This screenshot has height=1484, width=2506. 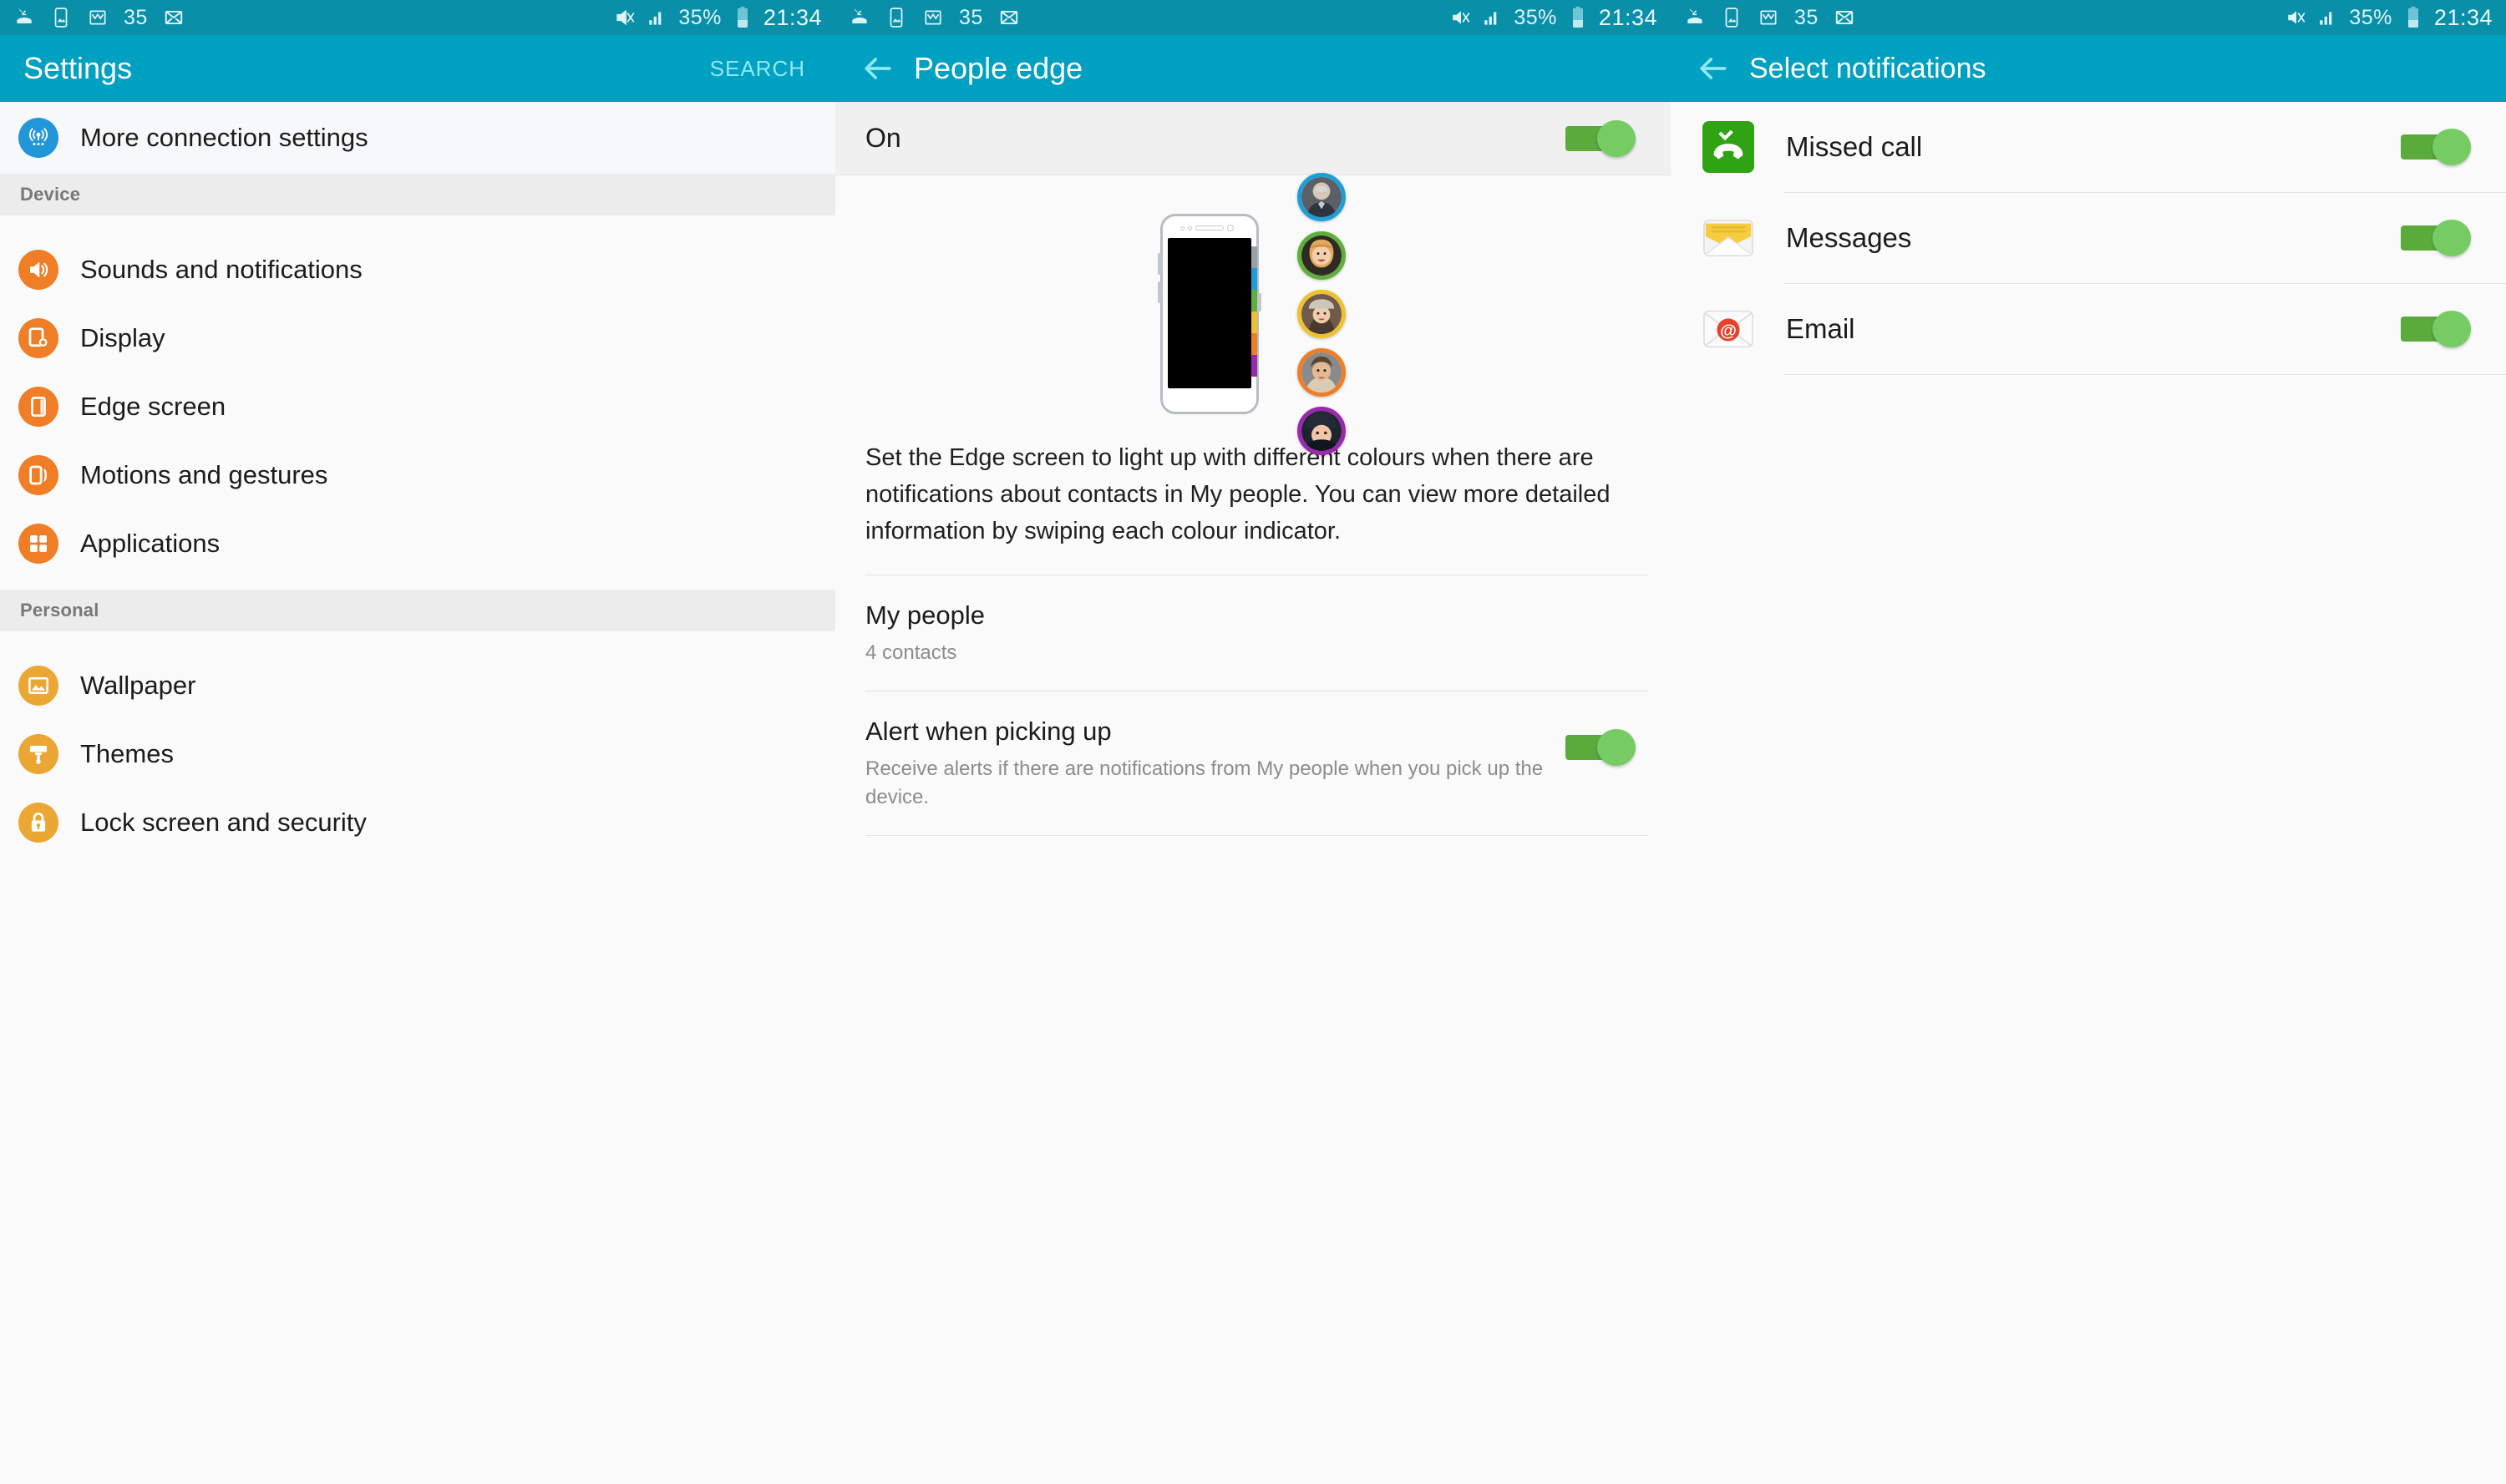 What do you see at coordinates (1253, 138) in the screenshot?
I see `people-edge-master-switch-row: On` at bounding box center [1253, 138].